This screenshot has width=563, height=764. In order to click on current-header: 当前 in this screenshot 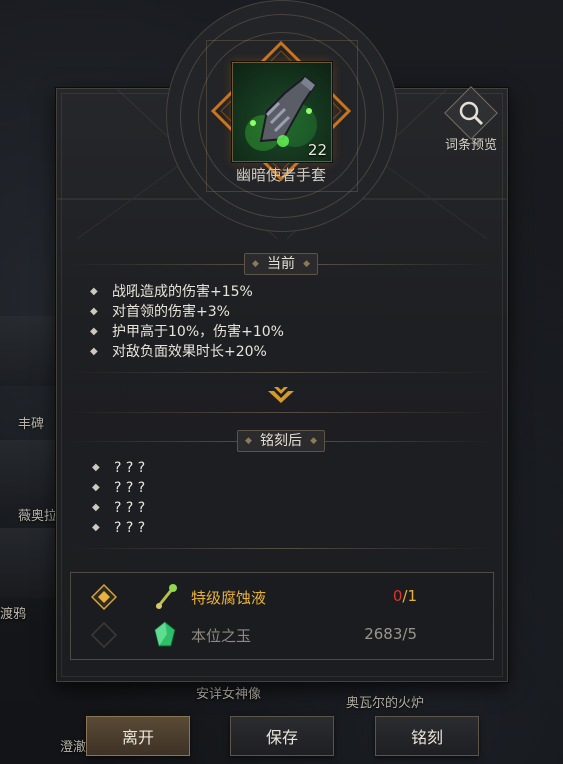, I will do `click(281, 264)`.